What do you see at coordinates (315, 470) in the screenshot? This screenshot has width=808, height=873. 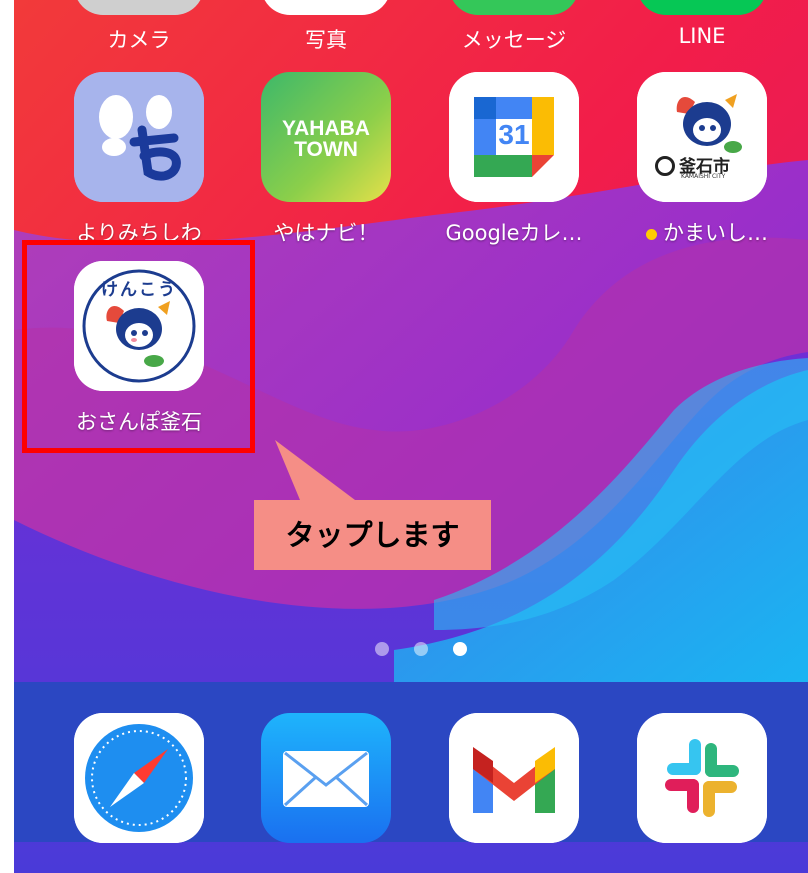 I see `callout-pointer` at bounding box center [315, 470].